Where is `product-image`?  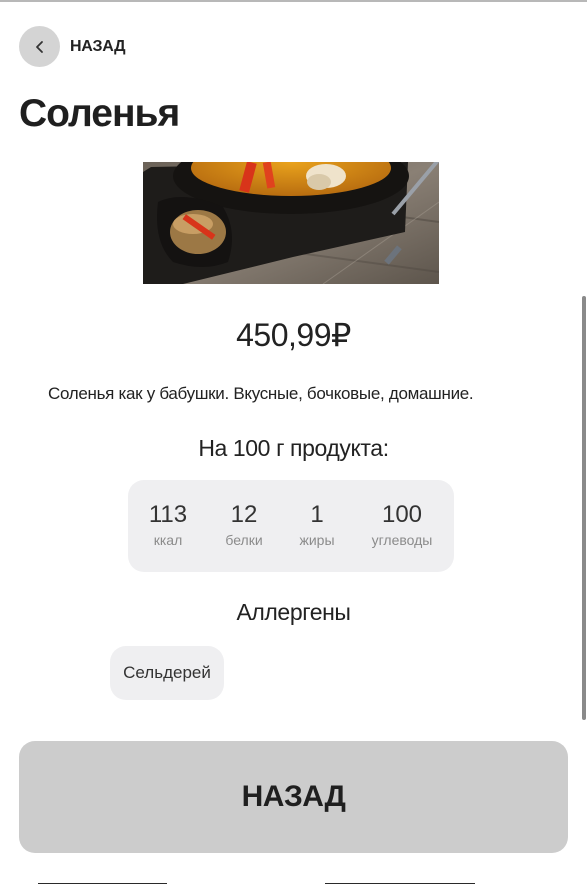
product-image is located at coordinates (291, 223).